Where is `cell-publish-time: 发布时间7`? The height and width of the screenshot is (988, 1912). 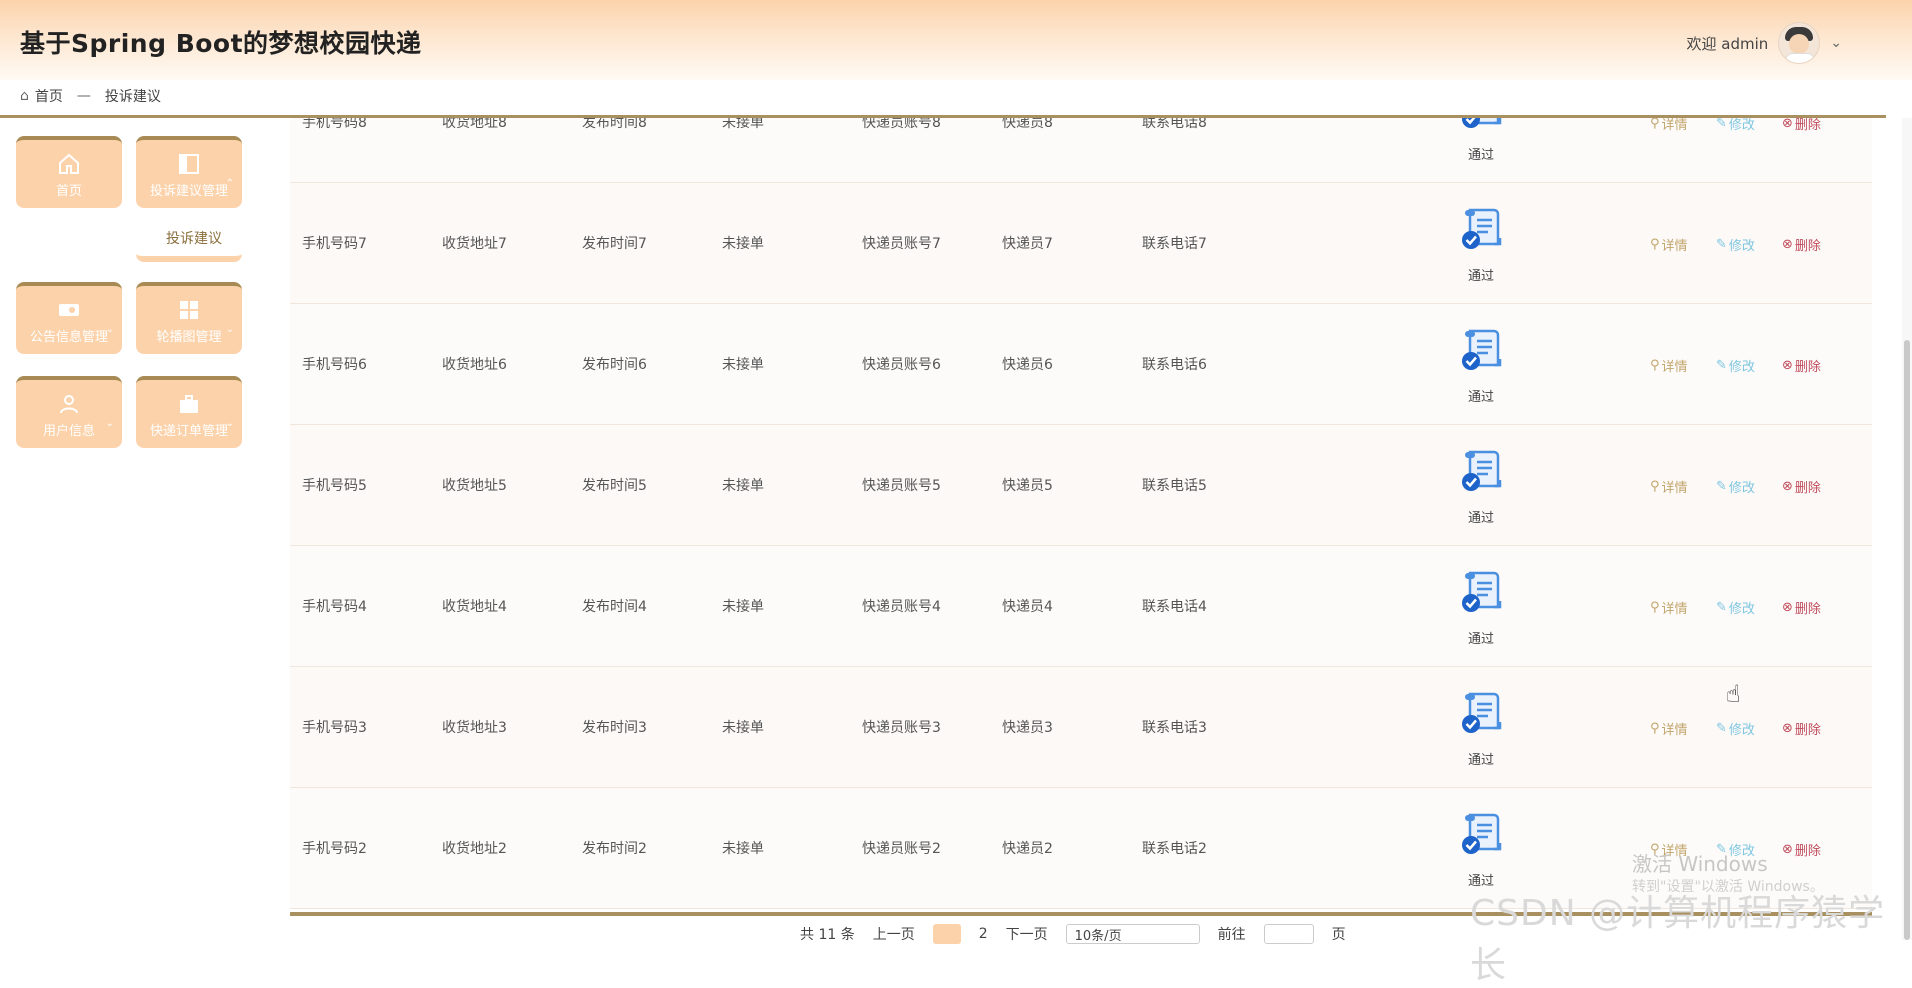
cell-publish-time: 发布时间7 is located at coordinates (614, 244).